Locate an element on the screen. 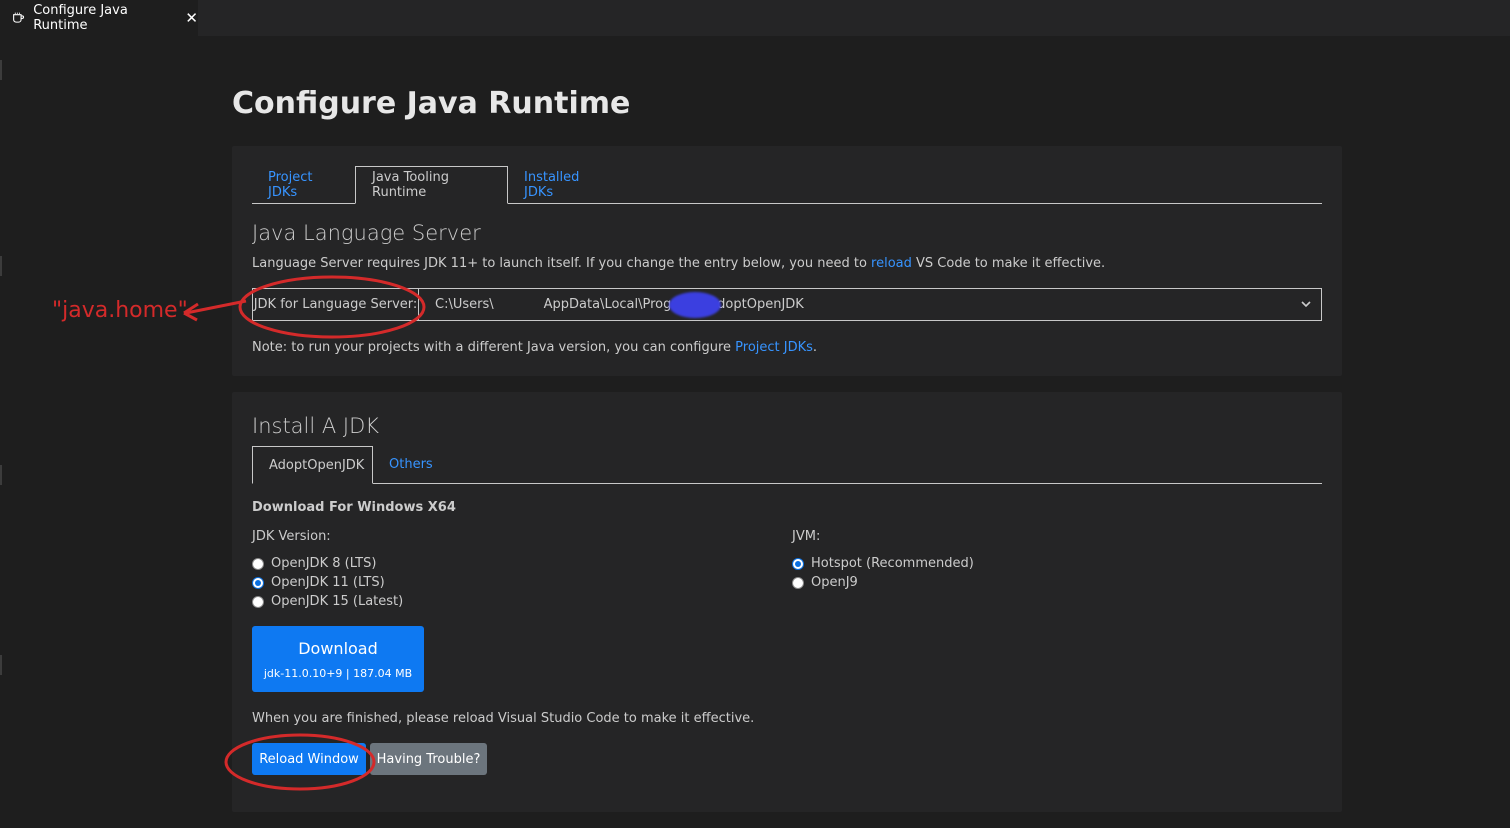 This screenshot has width=1510, height=828. editor-tab-title: Configure Java Runtime is located at coordinates (80, 18).